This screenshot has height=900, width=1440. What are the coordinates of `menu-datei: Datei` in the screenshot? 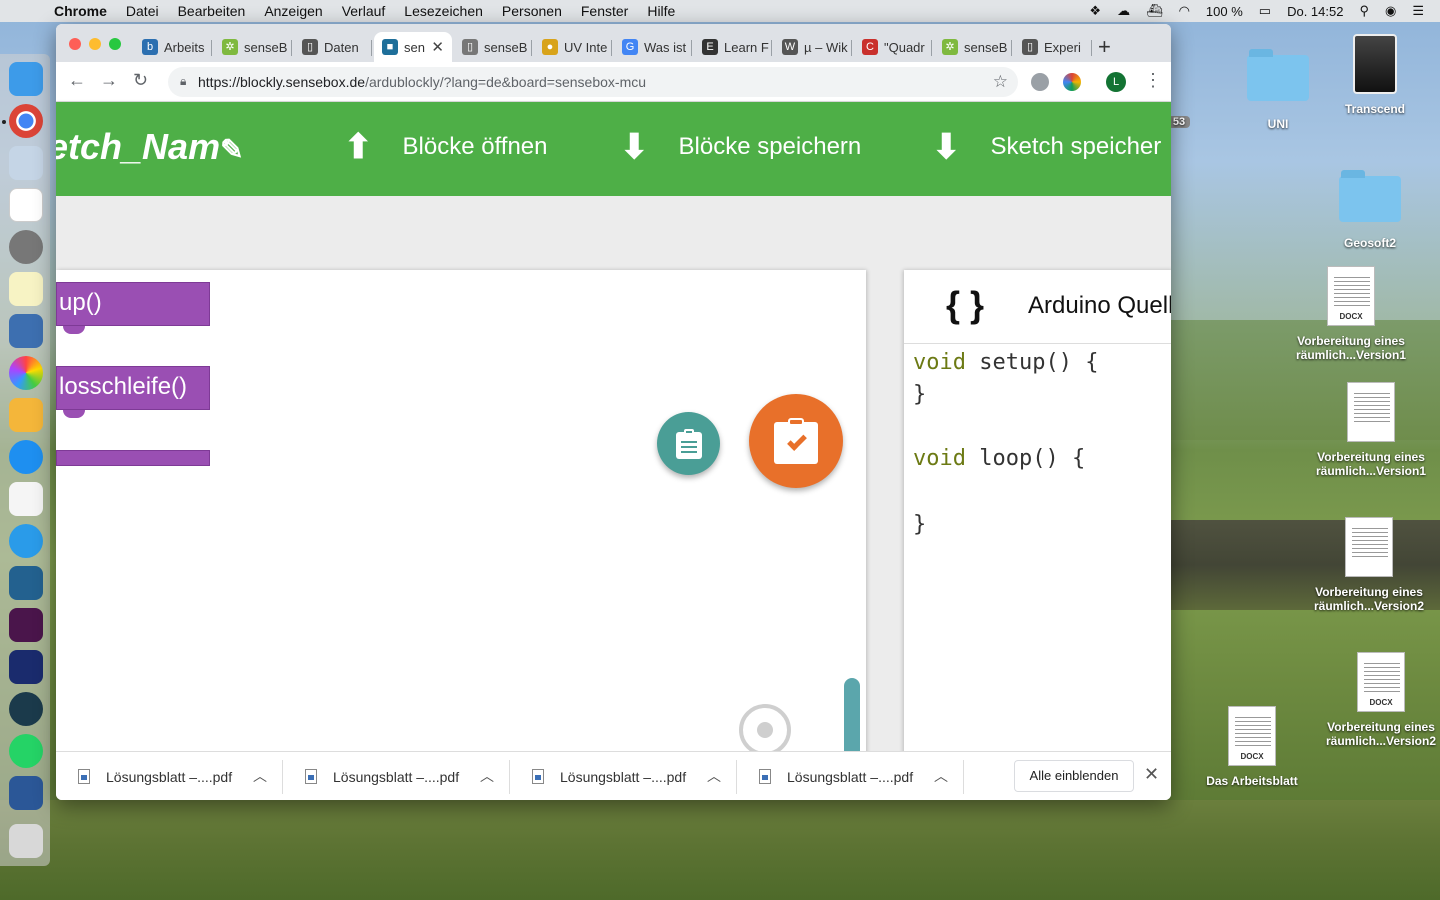 It's located at (142, 11).